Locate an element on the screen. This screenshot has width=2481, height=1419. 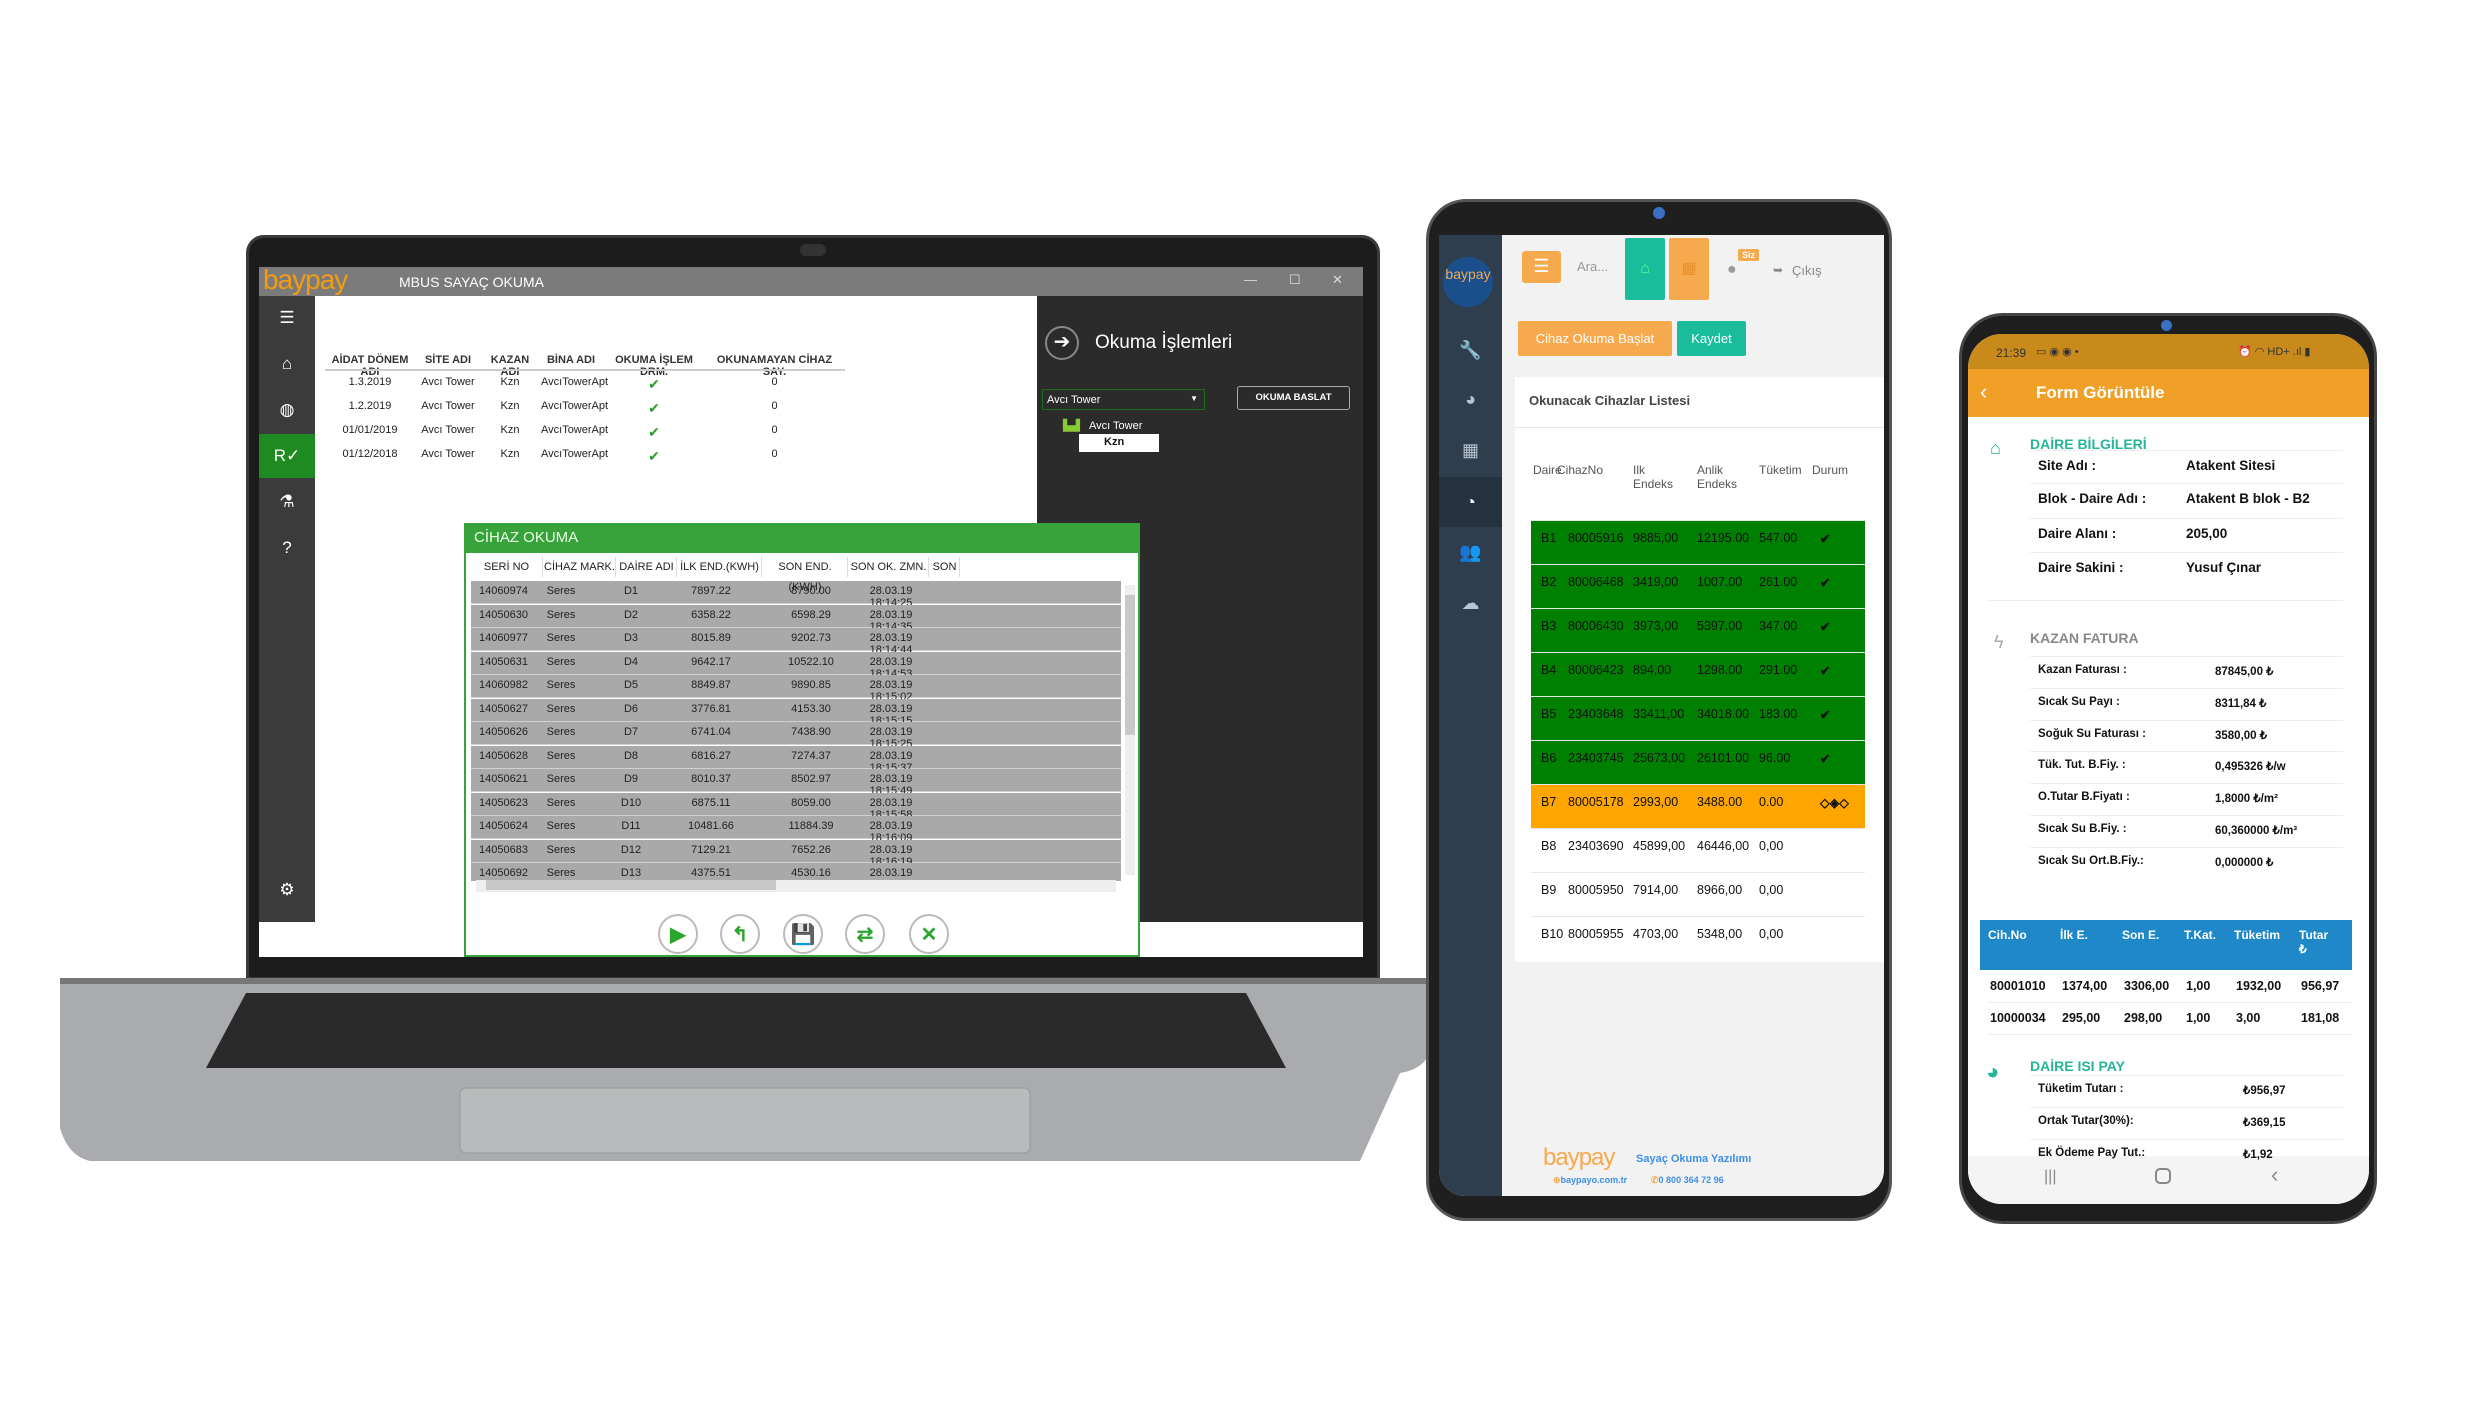
gear-icon: ⚙ is located at coordinates (287, 890).